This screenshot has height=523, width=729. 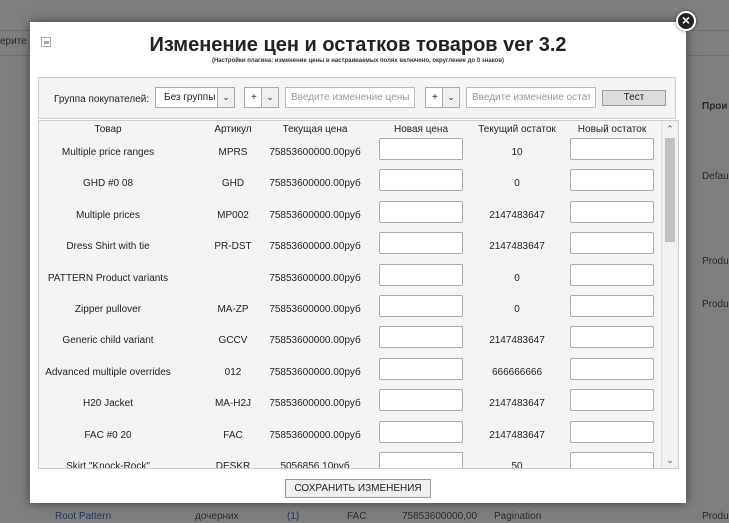 I want to click on price-change-input, so click(x=350, y=97).